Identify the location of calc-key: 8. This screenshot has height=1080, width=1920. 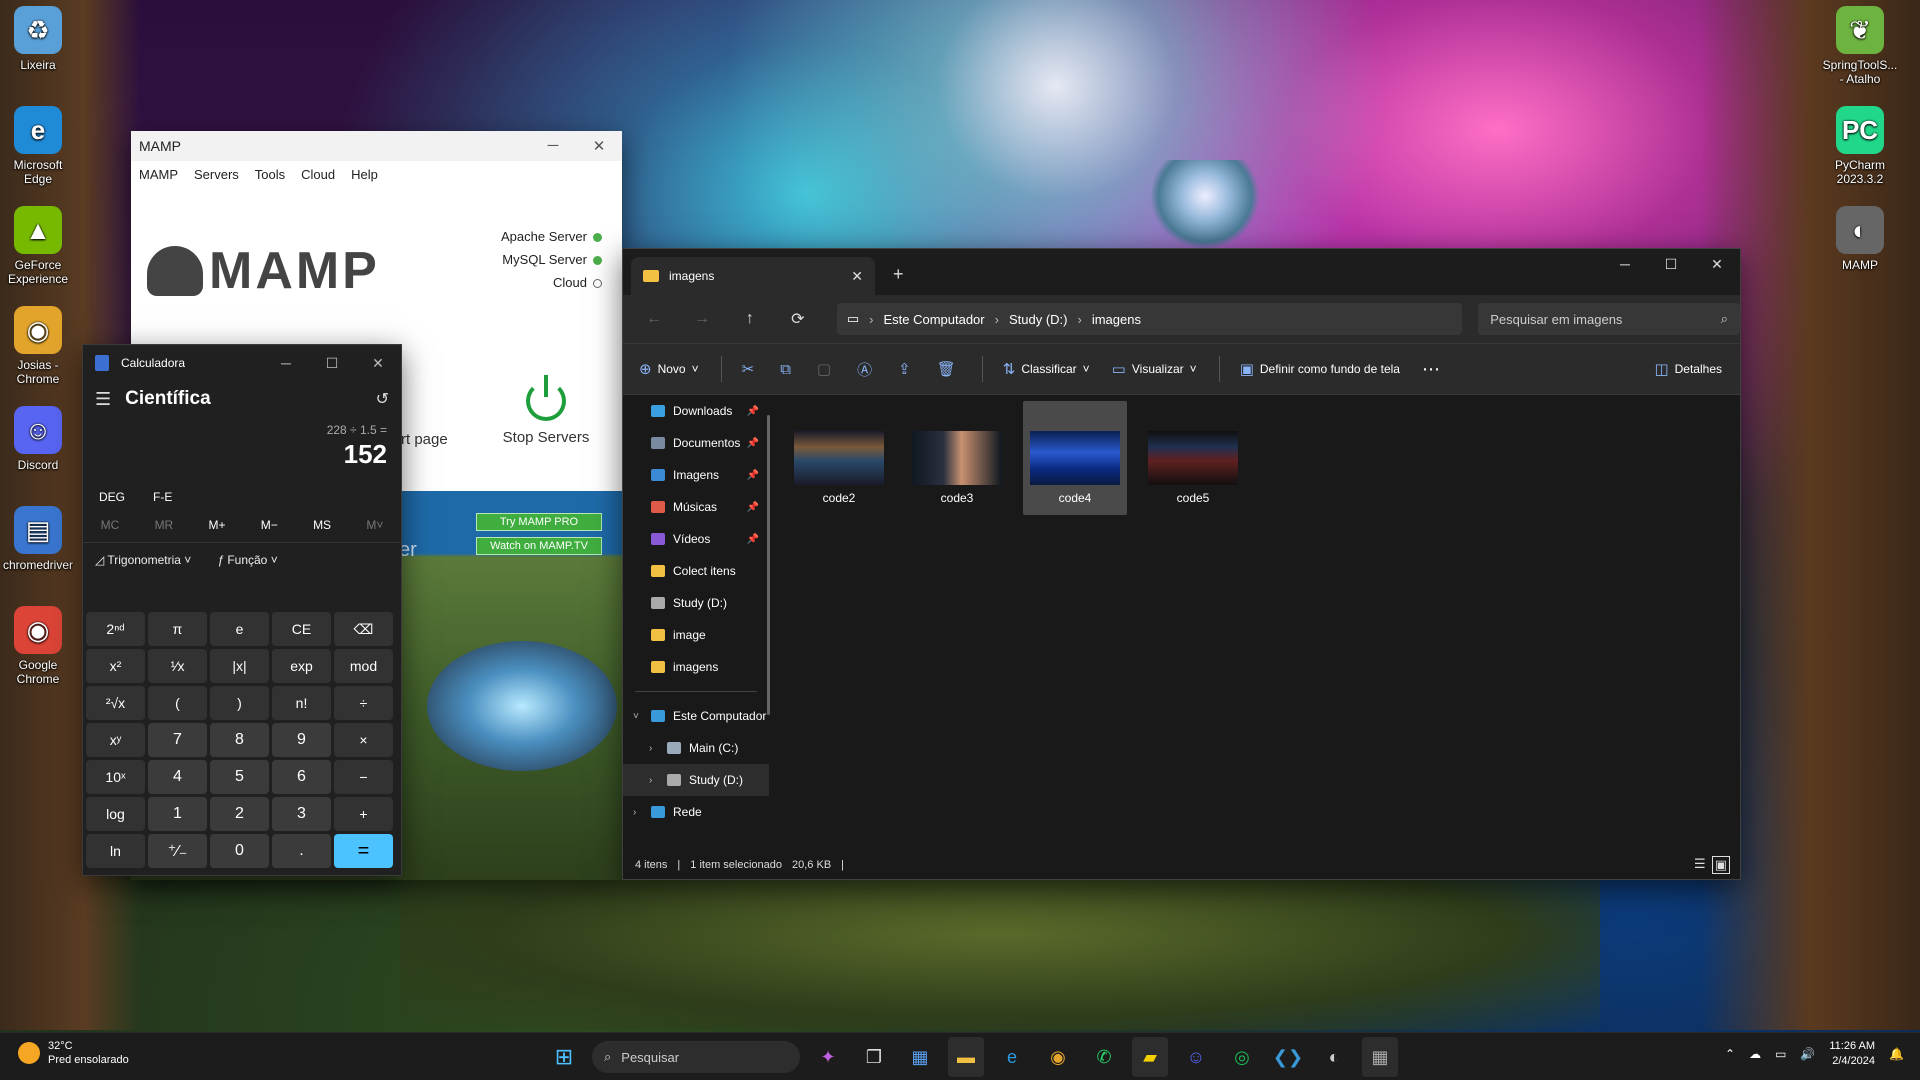
(239, 740).